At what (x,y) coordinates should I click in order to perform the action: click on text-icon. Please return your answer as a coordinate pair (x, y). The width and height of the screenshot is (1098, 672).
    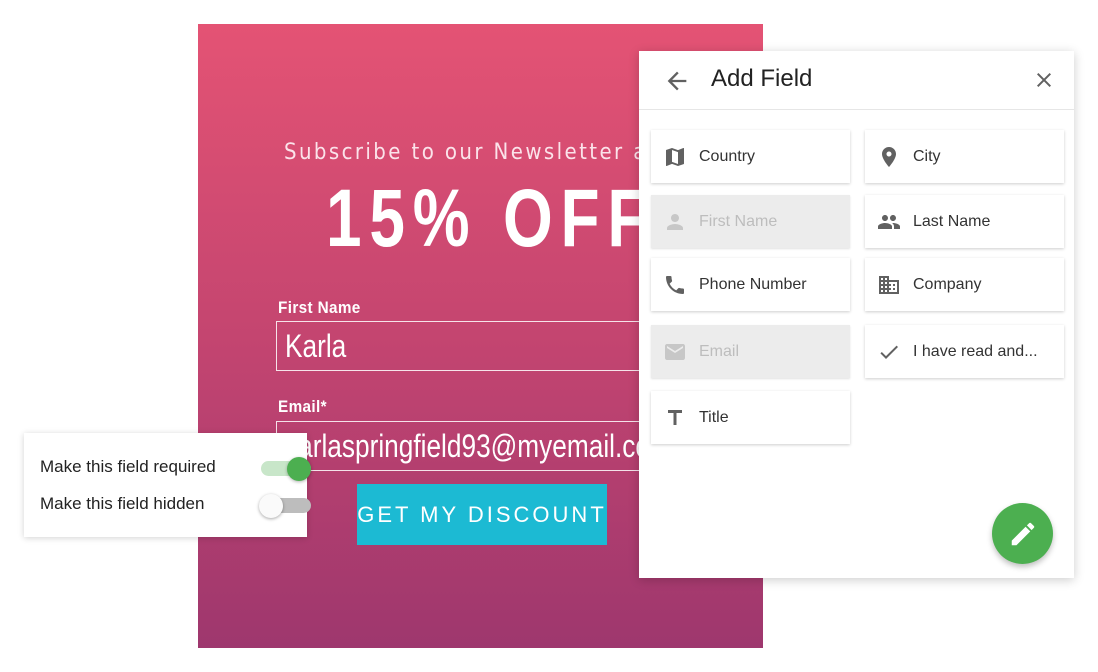
    Looking at the image, I should click on (675, 418).